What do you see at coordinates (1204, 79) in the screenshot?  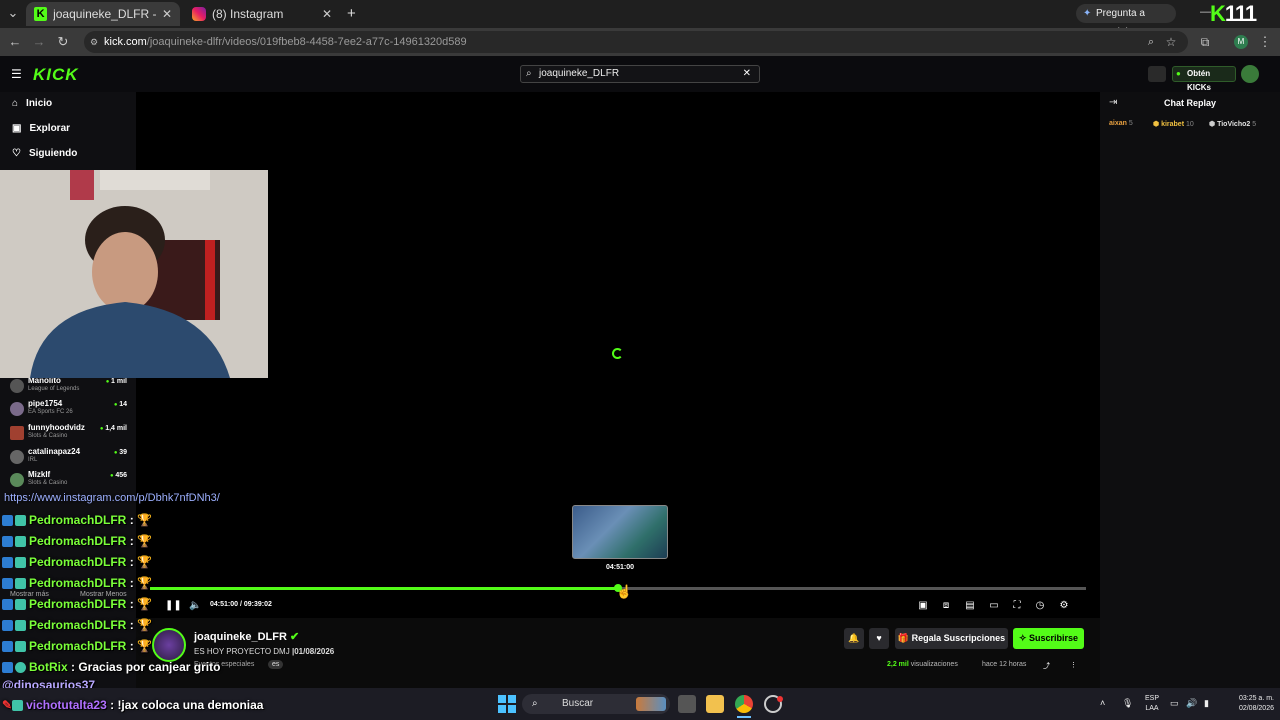 I see `get-kicks-button: ● Obtén KICKs` at bounding box center [1204, 79].